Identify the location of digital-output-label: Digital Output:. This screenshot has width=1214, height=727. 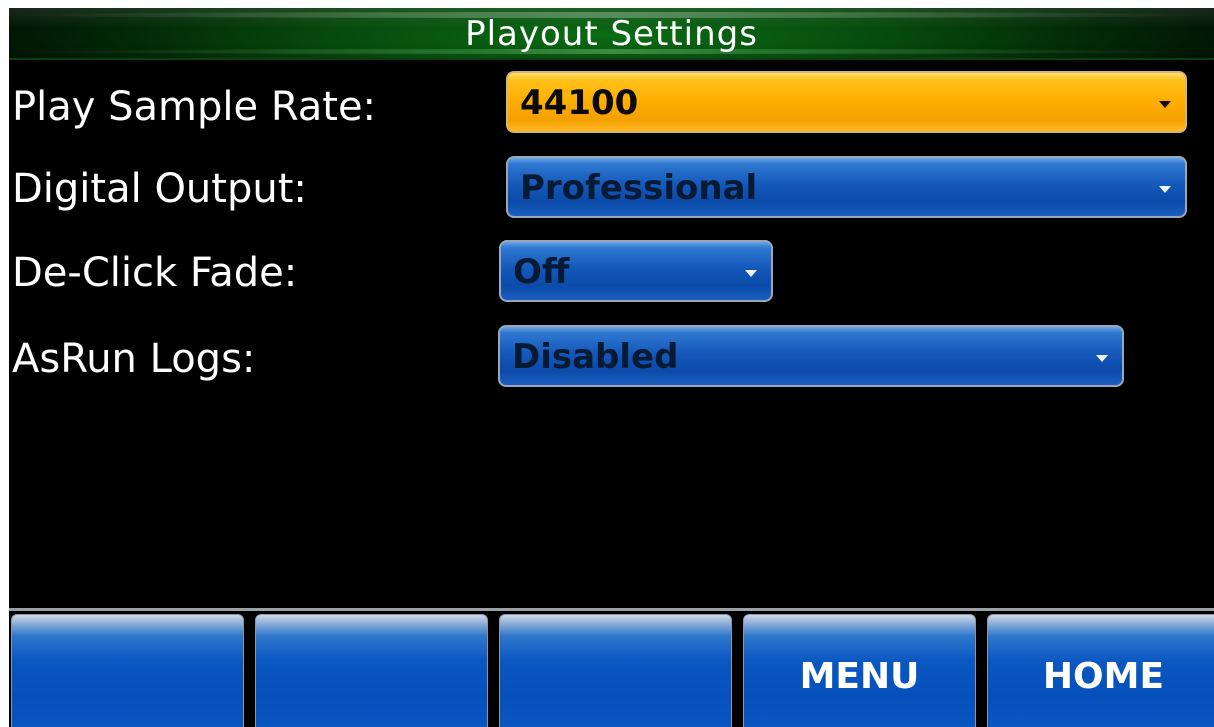
(159, 189).